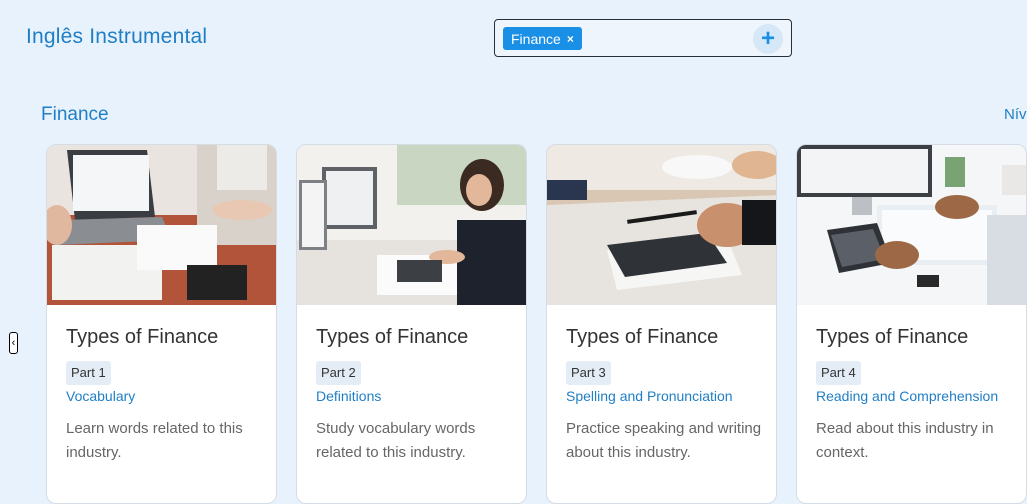  I want to click on close-icon: ×, so click(570, 39).